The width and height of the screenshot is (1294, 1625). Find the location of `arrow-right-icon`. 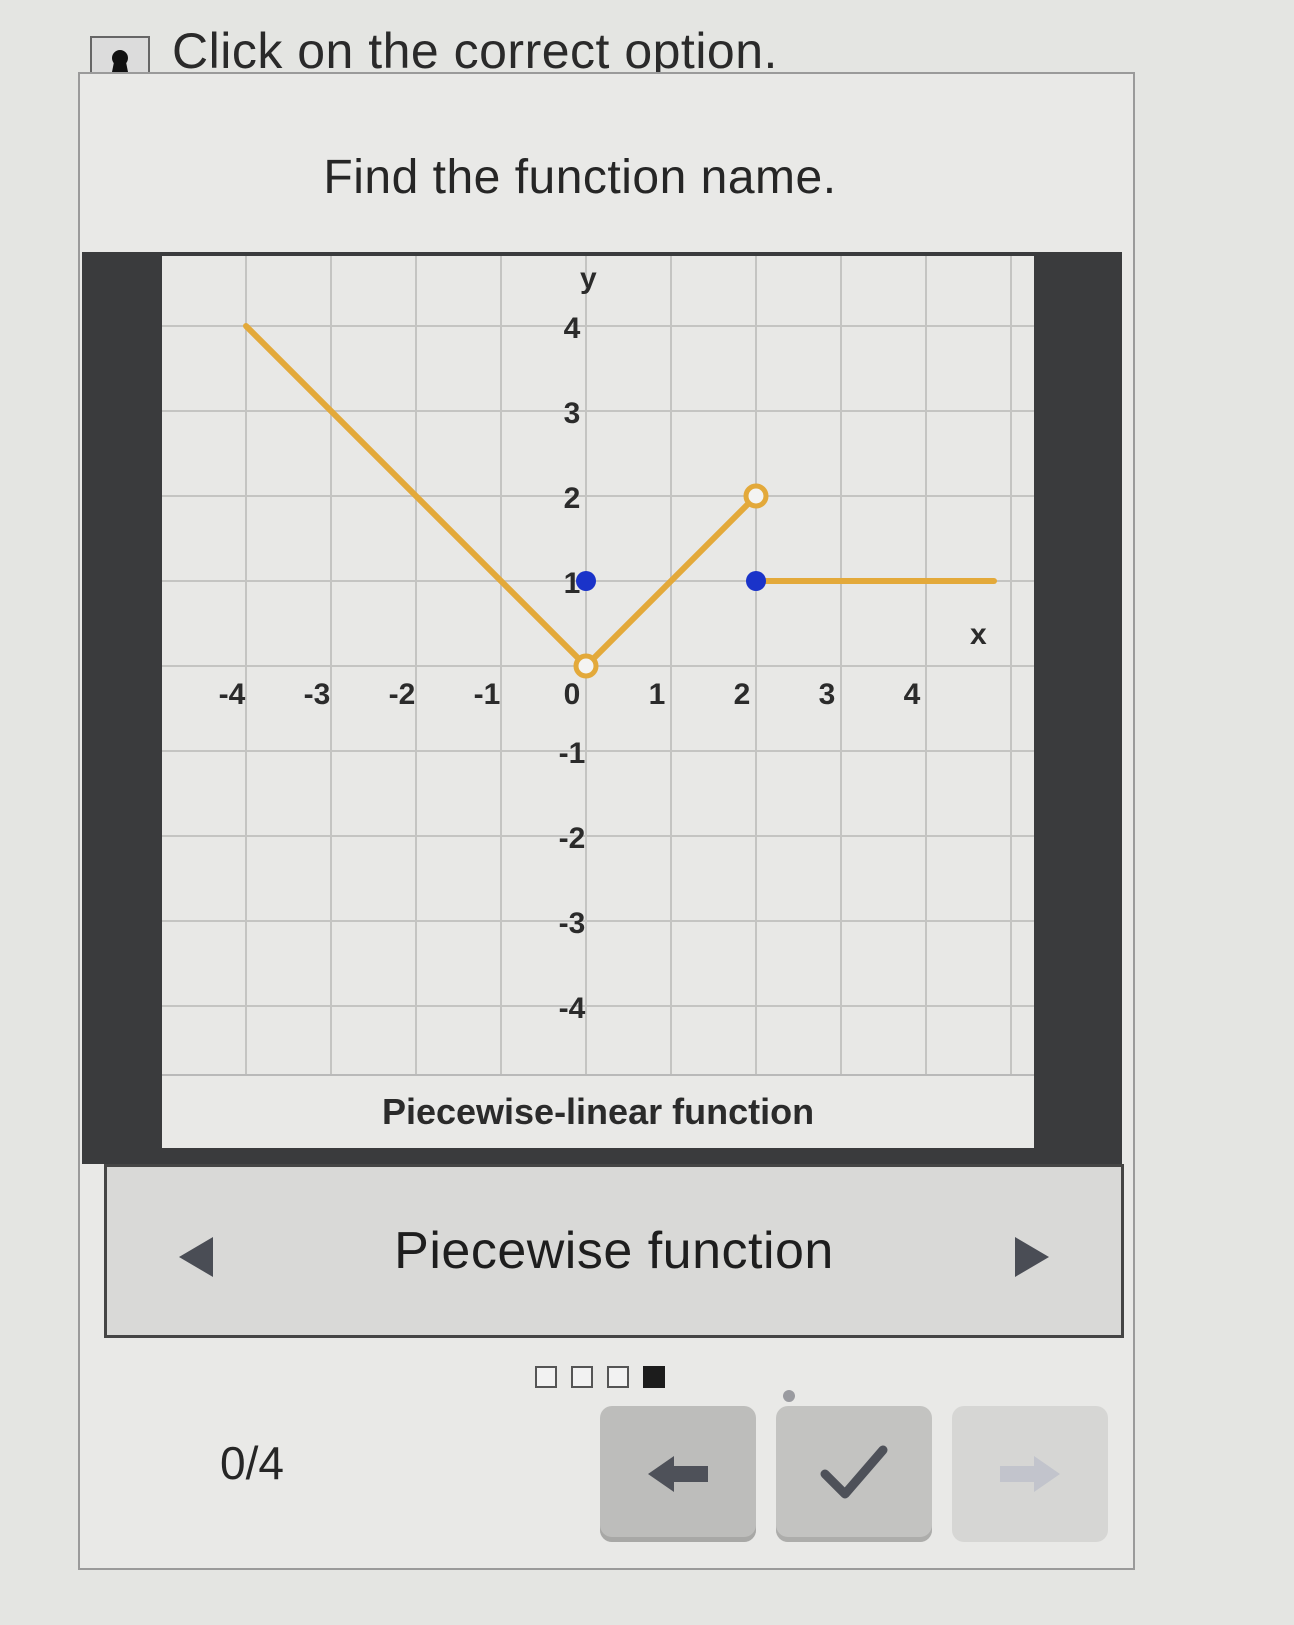

arrow-right-icon is located at coordinates (1030, 1474).